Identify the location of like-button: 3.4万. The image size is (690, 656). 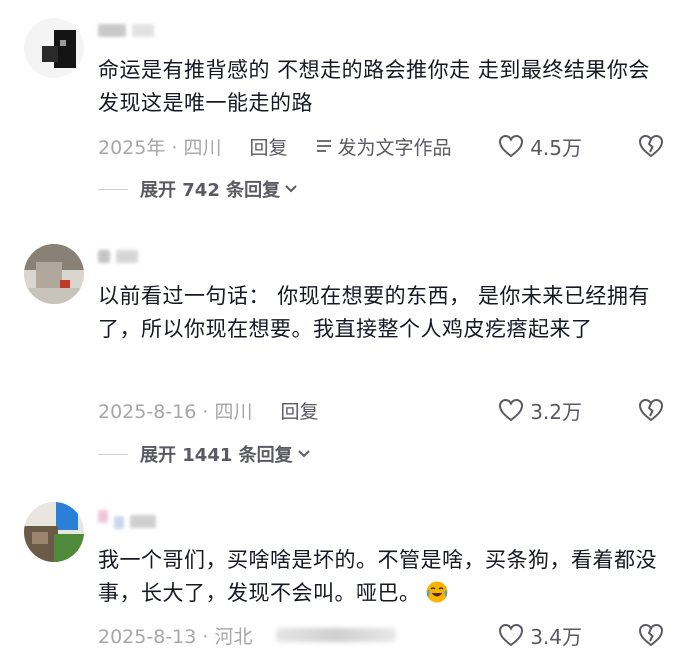
(540, 635).